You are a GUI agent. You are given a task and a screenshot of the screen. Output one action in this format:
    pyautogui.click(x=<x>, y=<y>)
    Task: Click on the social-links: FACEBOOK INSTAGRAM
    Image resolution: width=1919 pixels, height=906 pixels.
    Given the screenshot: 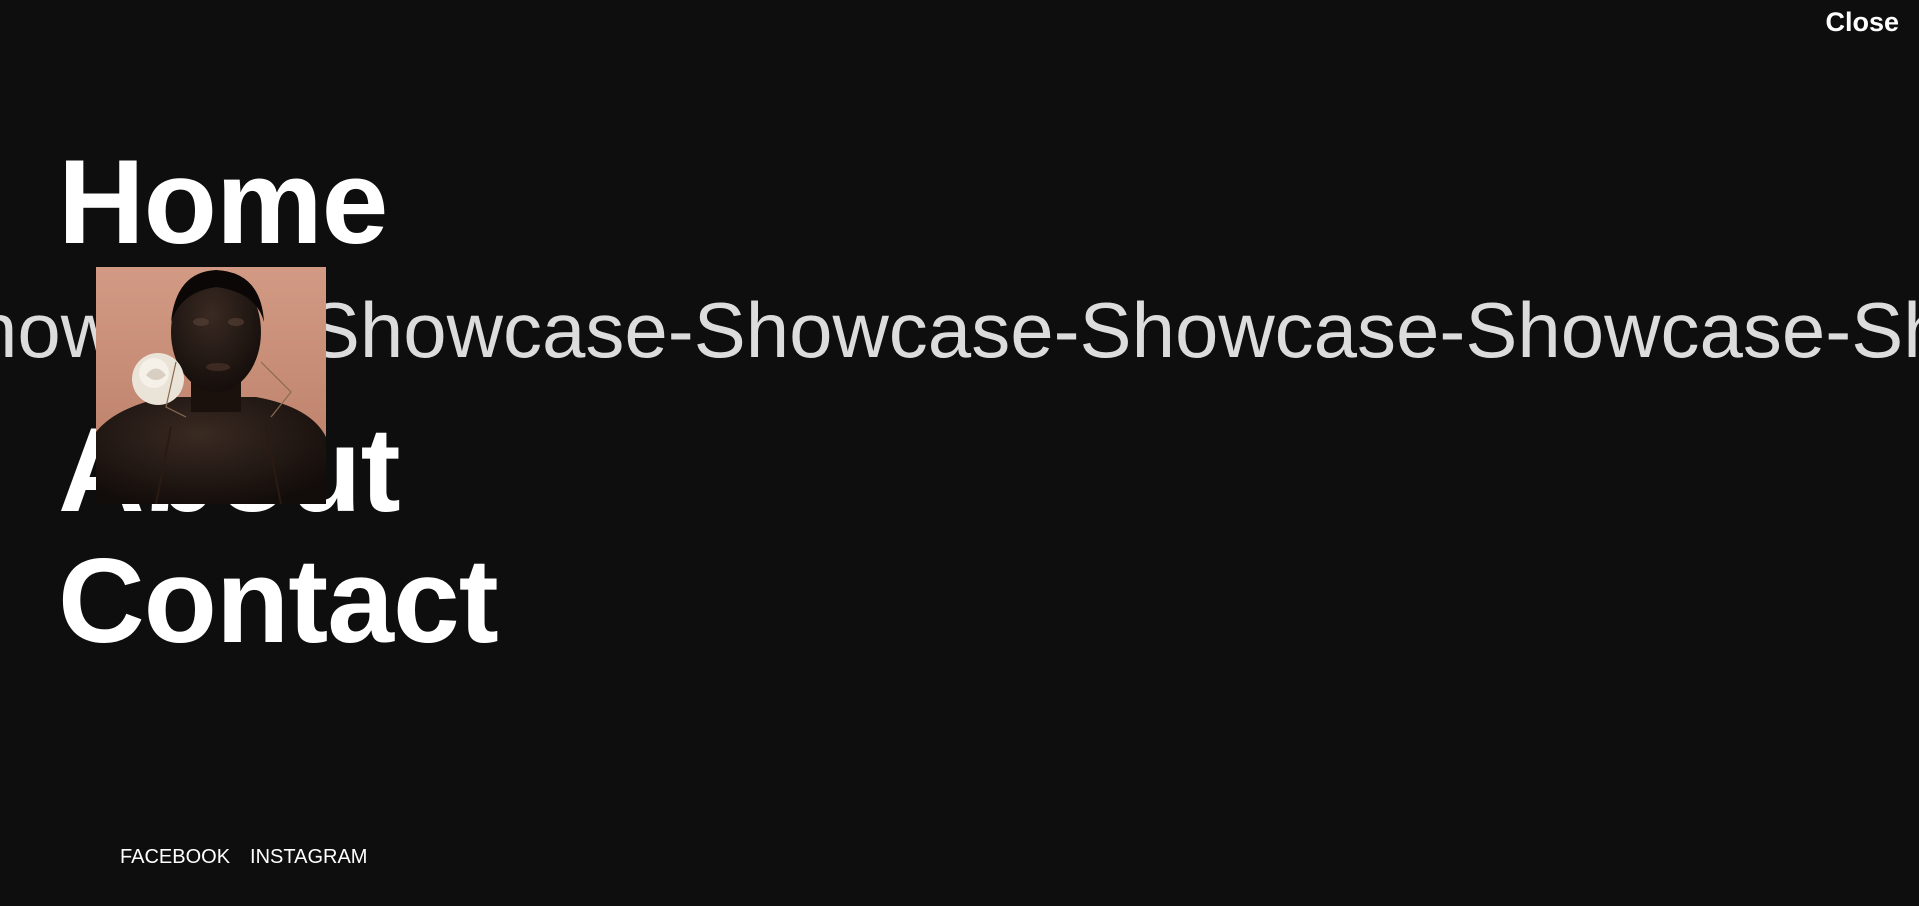 What is the action you would take?
    pyautogui.click(x=243, y=857)
    